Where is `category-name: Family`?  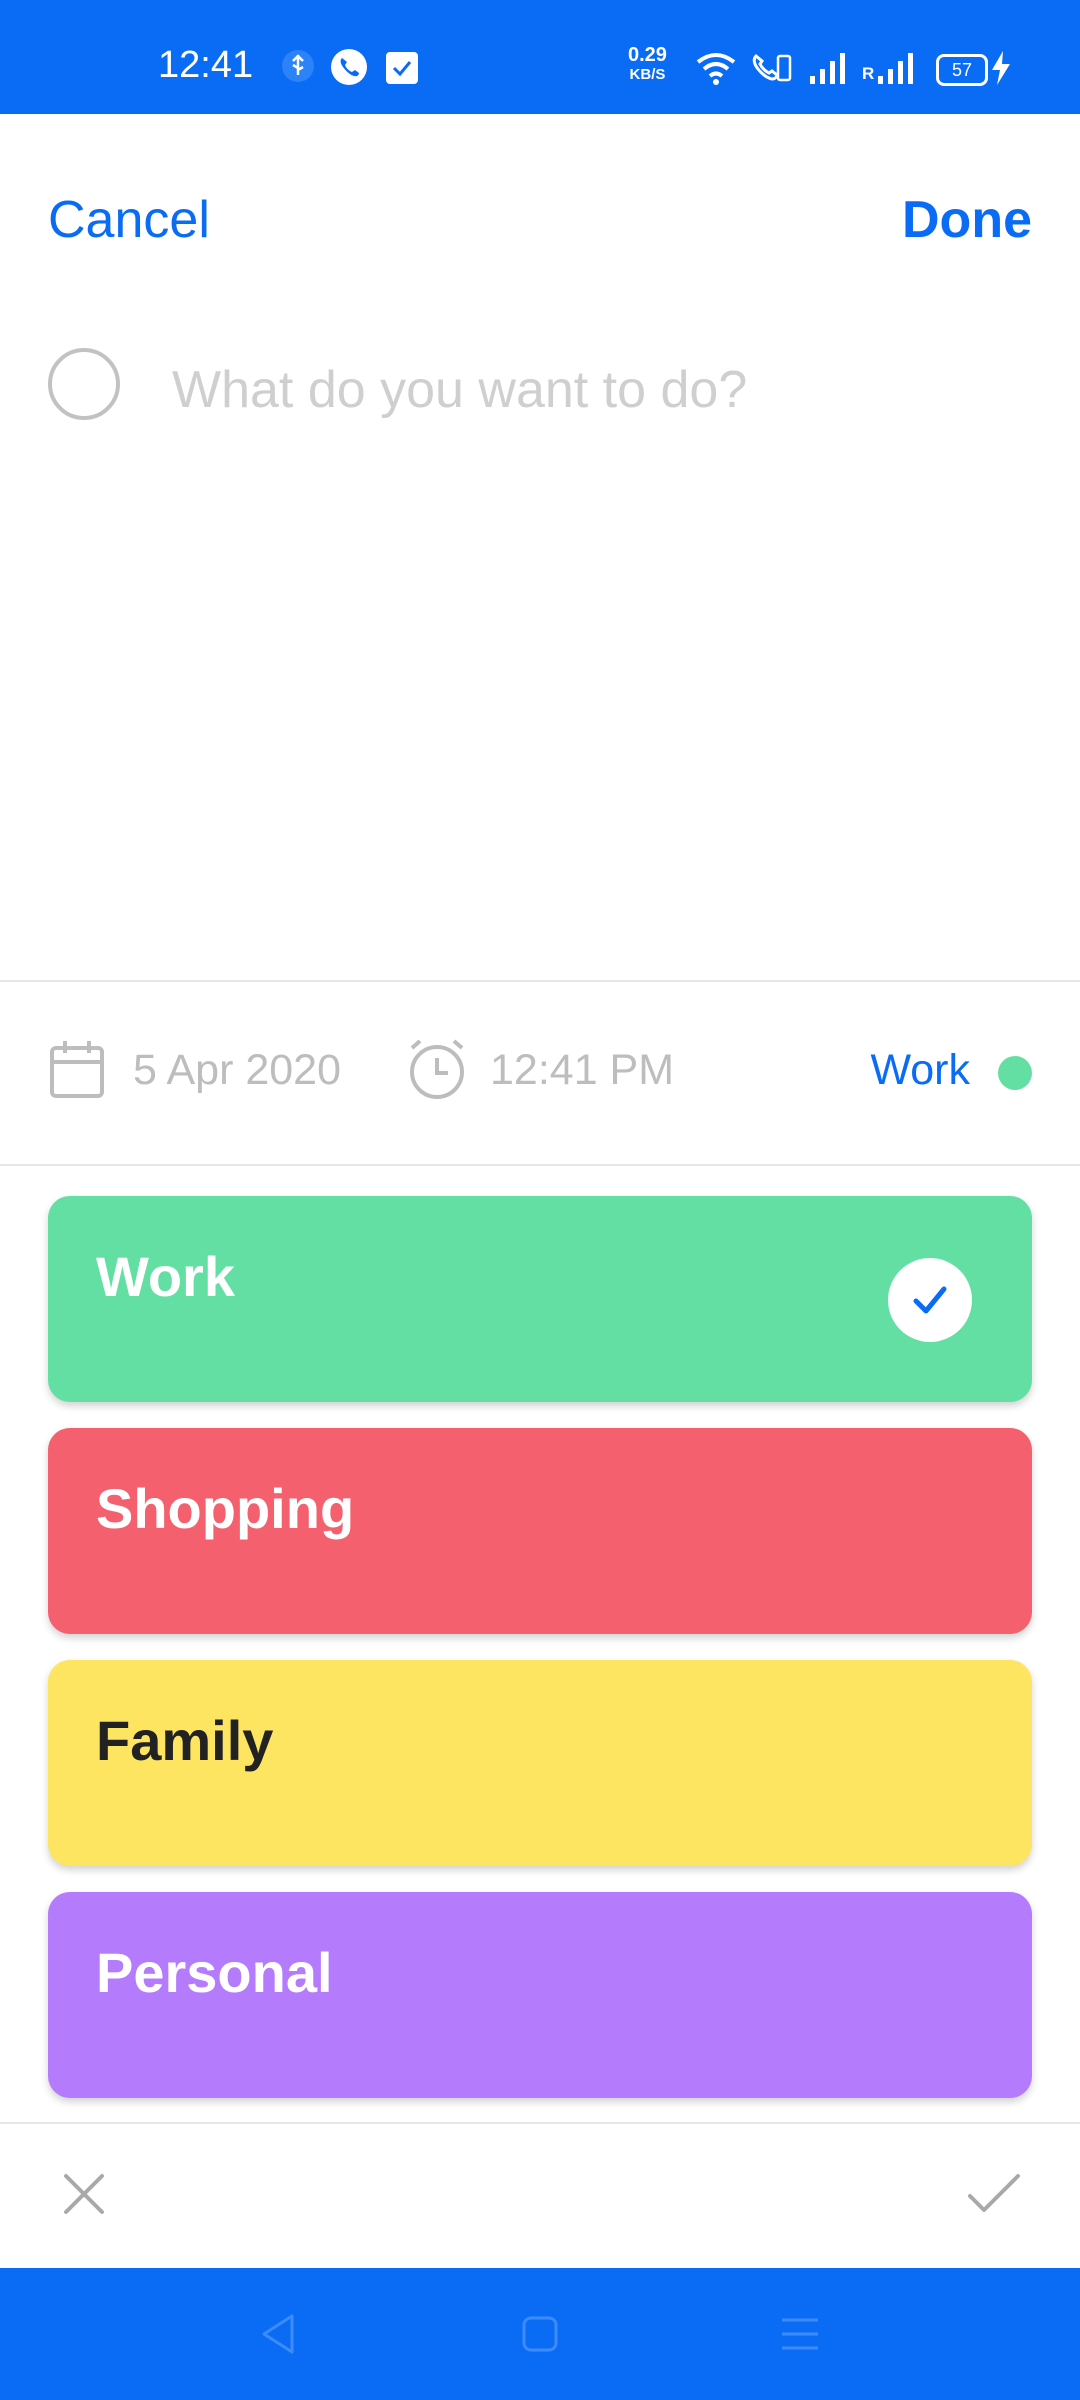
category-name: Family is located at coordinates (185, 1740).